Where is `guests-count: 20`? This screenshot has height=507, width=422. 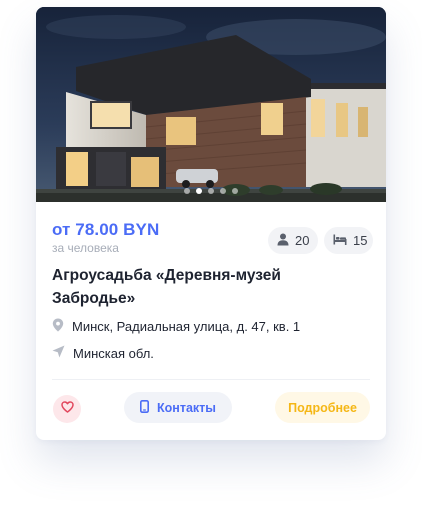
guests-count: 20 is located at coordinates (302, 240).